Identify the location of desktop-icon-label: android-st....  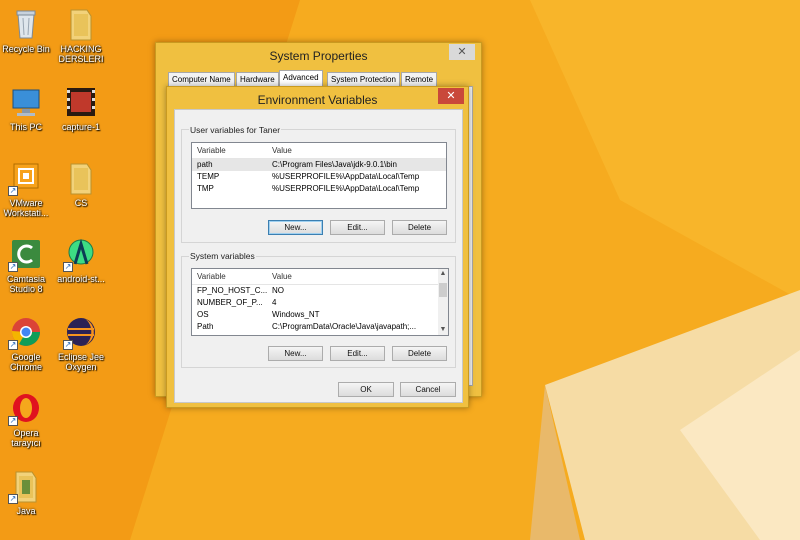
(81, 279).